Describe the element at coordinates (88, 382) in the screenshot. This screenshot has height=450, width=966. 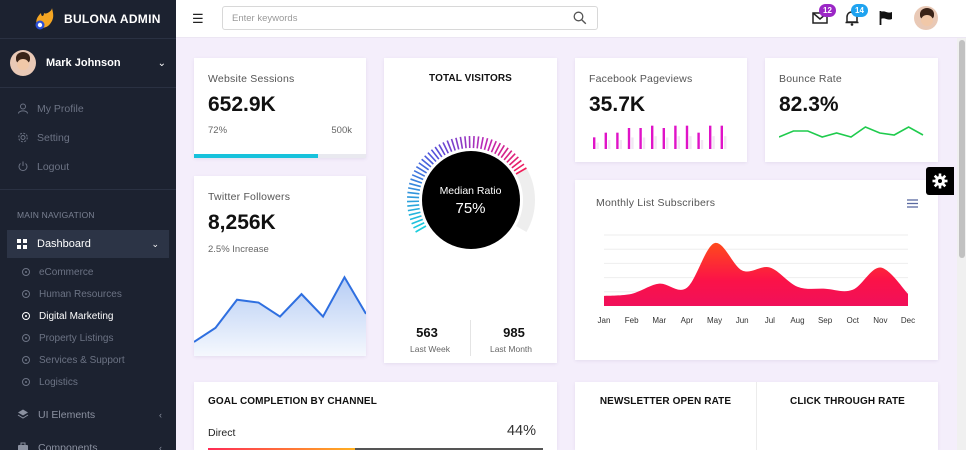
I see `sidebar-item-logistics: Logistics` at that location.